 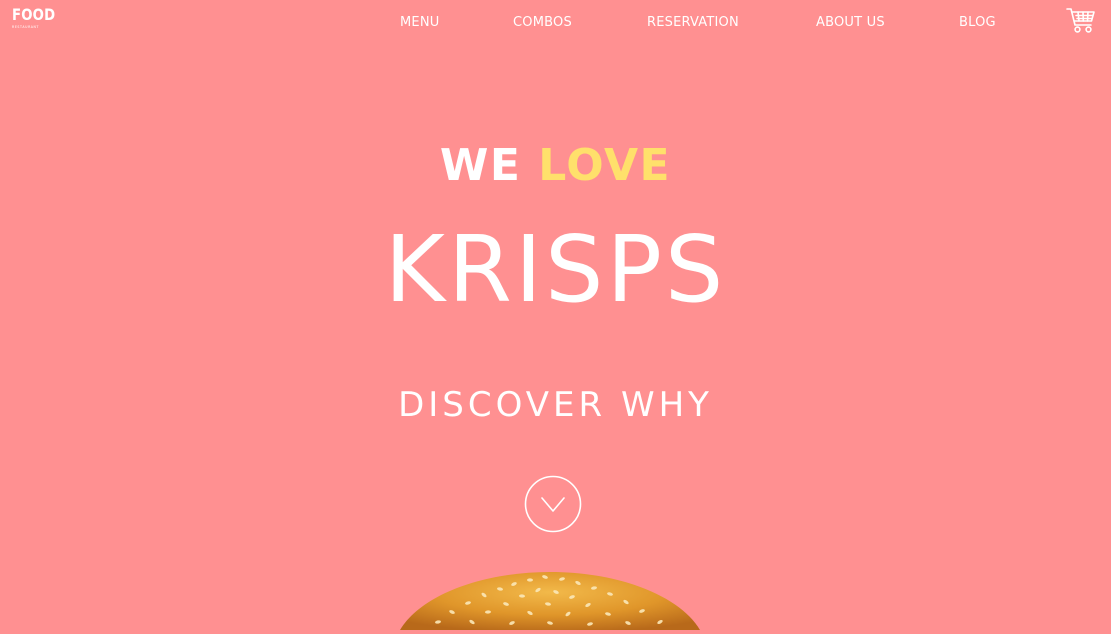 I want to click on nav-item-combos: COMBOS, so click(x=542, y=23).